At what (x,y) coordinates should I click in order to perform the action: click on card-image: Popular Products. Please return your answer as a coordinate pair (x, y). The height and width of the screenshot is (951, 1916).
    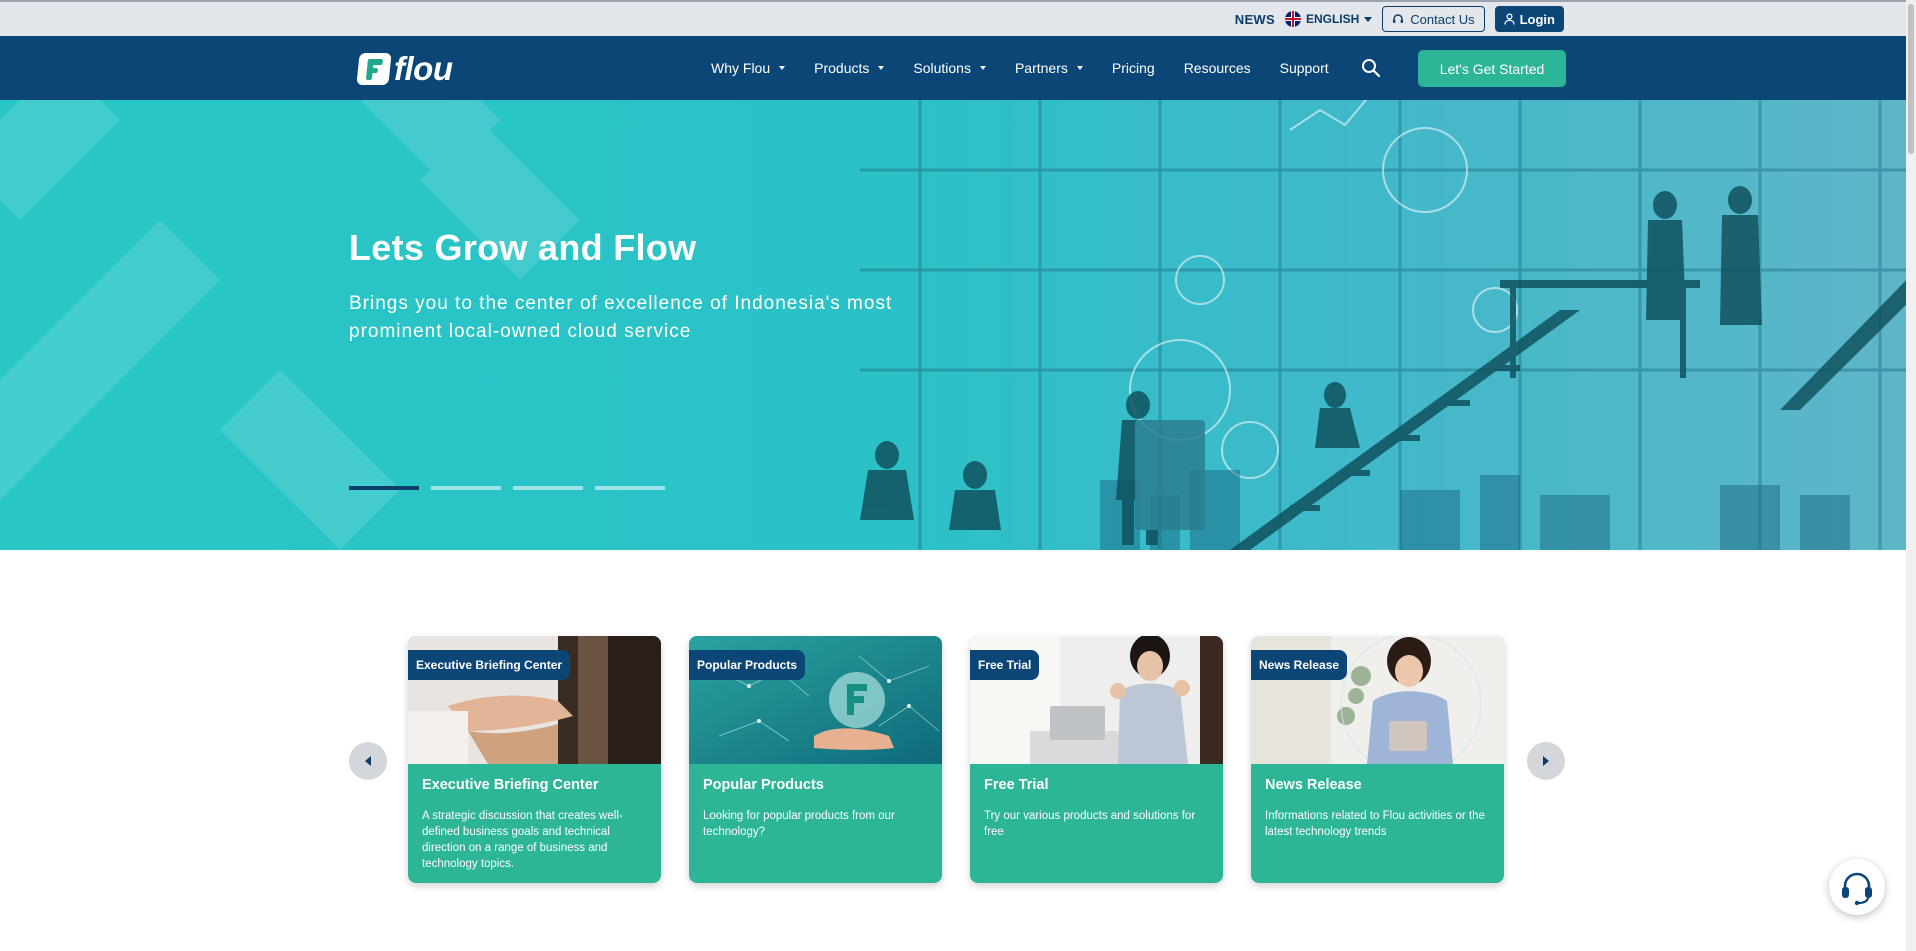
    Looking at the image, I should click on (815, 700).